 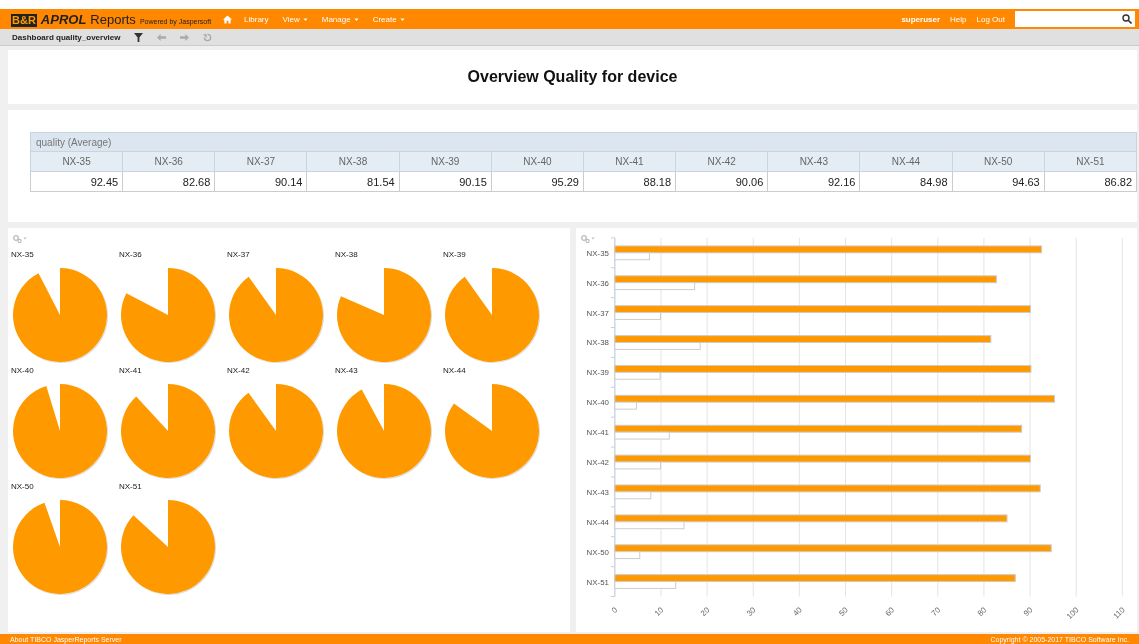 I want to click on table-cell: 88.18, so click(x=629, y=181).